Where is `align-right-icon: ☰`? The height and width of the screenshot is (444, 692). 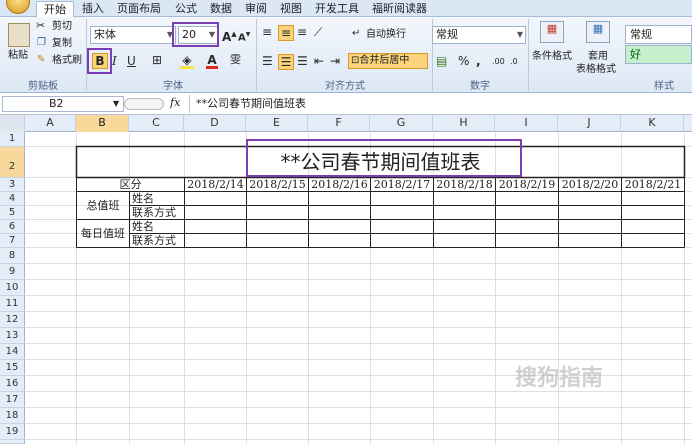 align-right-icon: ☰ is located at coordinates (302, 61).